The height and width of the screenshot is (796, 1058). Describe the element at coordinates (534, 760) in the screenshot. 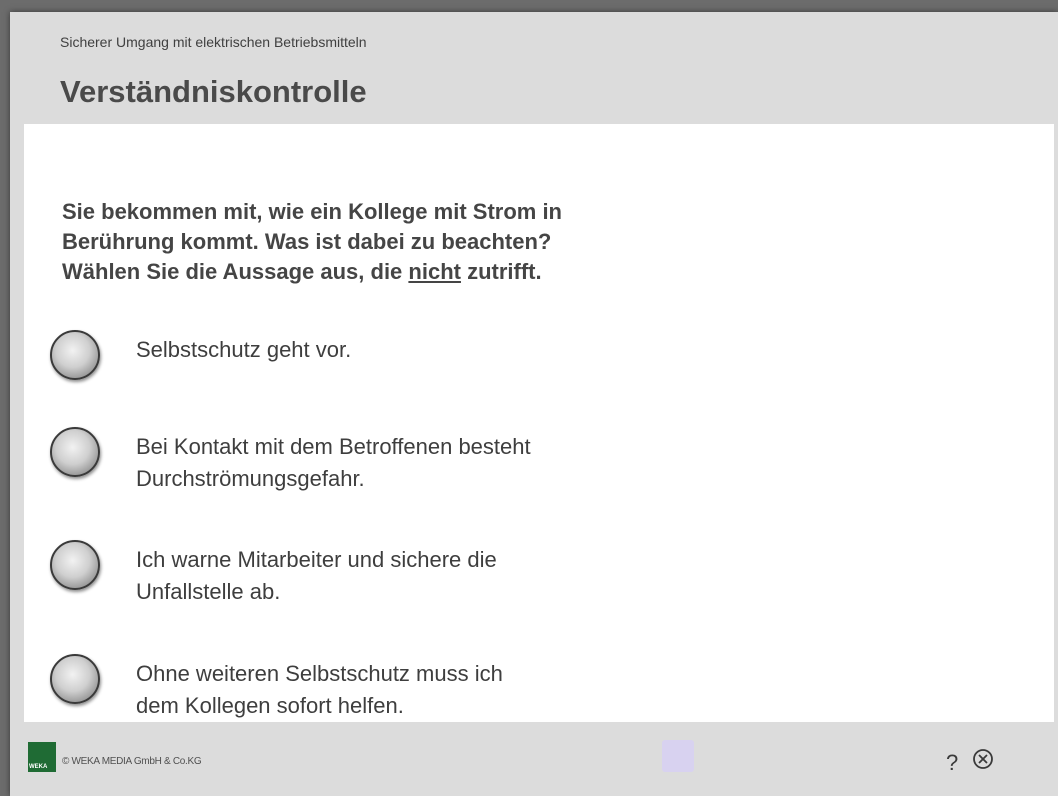

I see `footer-bar: WEKA © WEKA MEDIA GmbH & Co.KG ?` at that location.